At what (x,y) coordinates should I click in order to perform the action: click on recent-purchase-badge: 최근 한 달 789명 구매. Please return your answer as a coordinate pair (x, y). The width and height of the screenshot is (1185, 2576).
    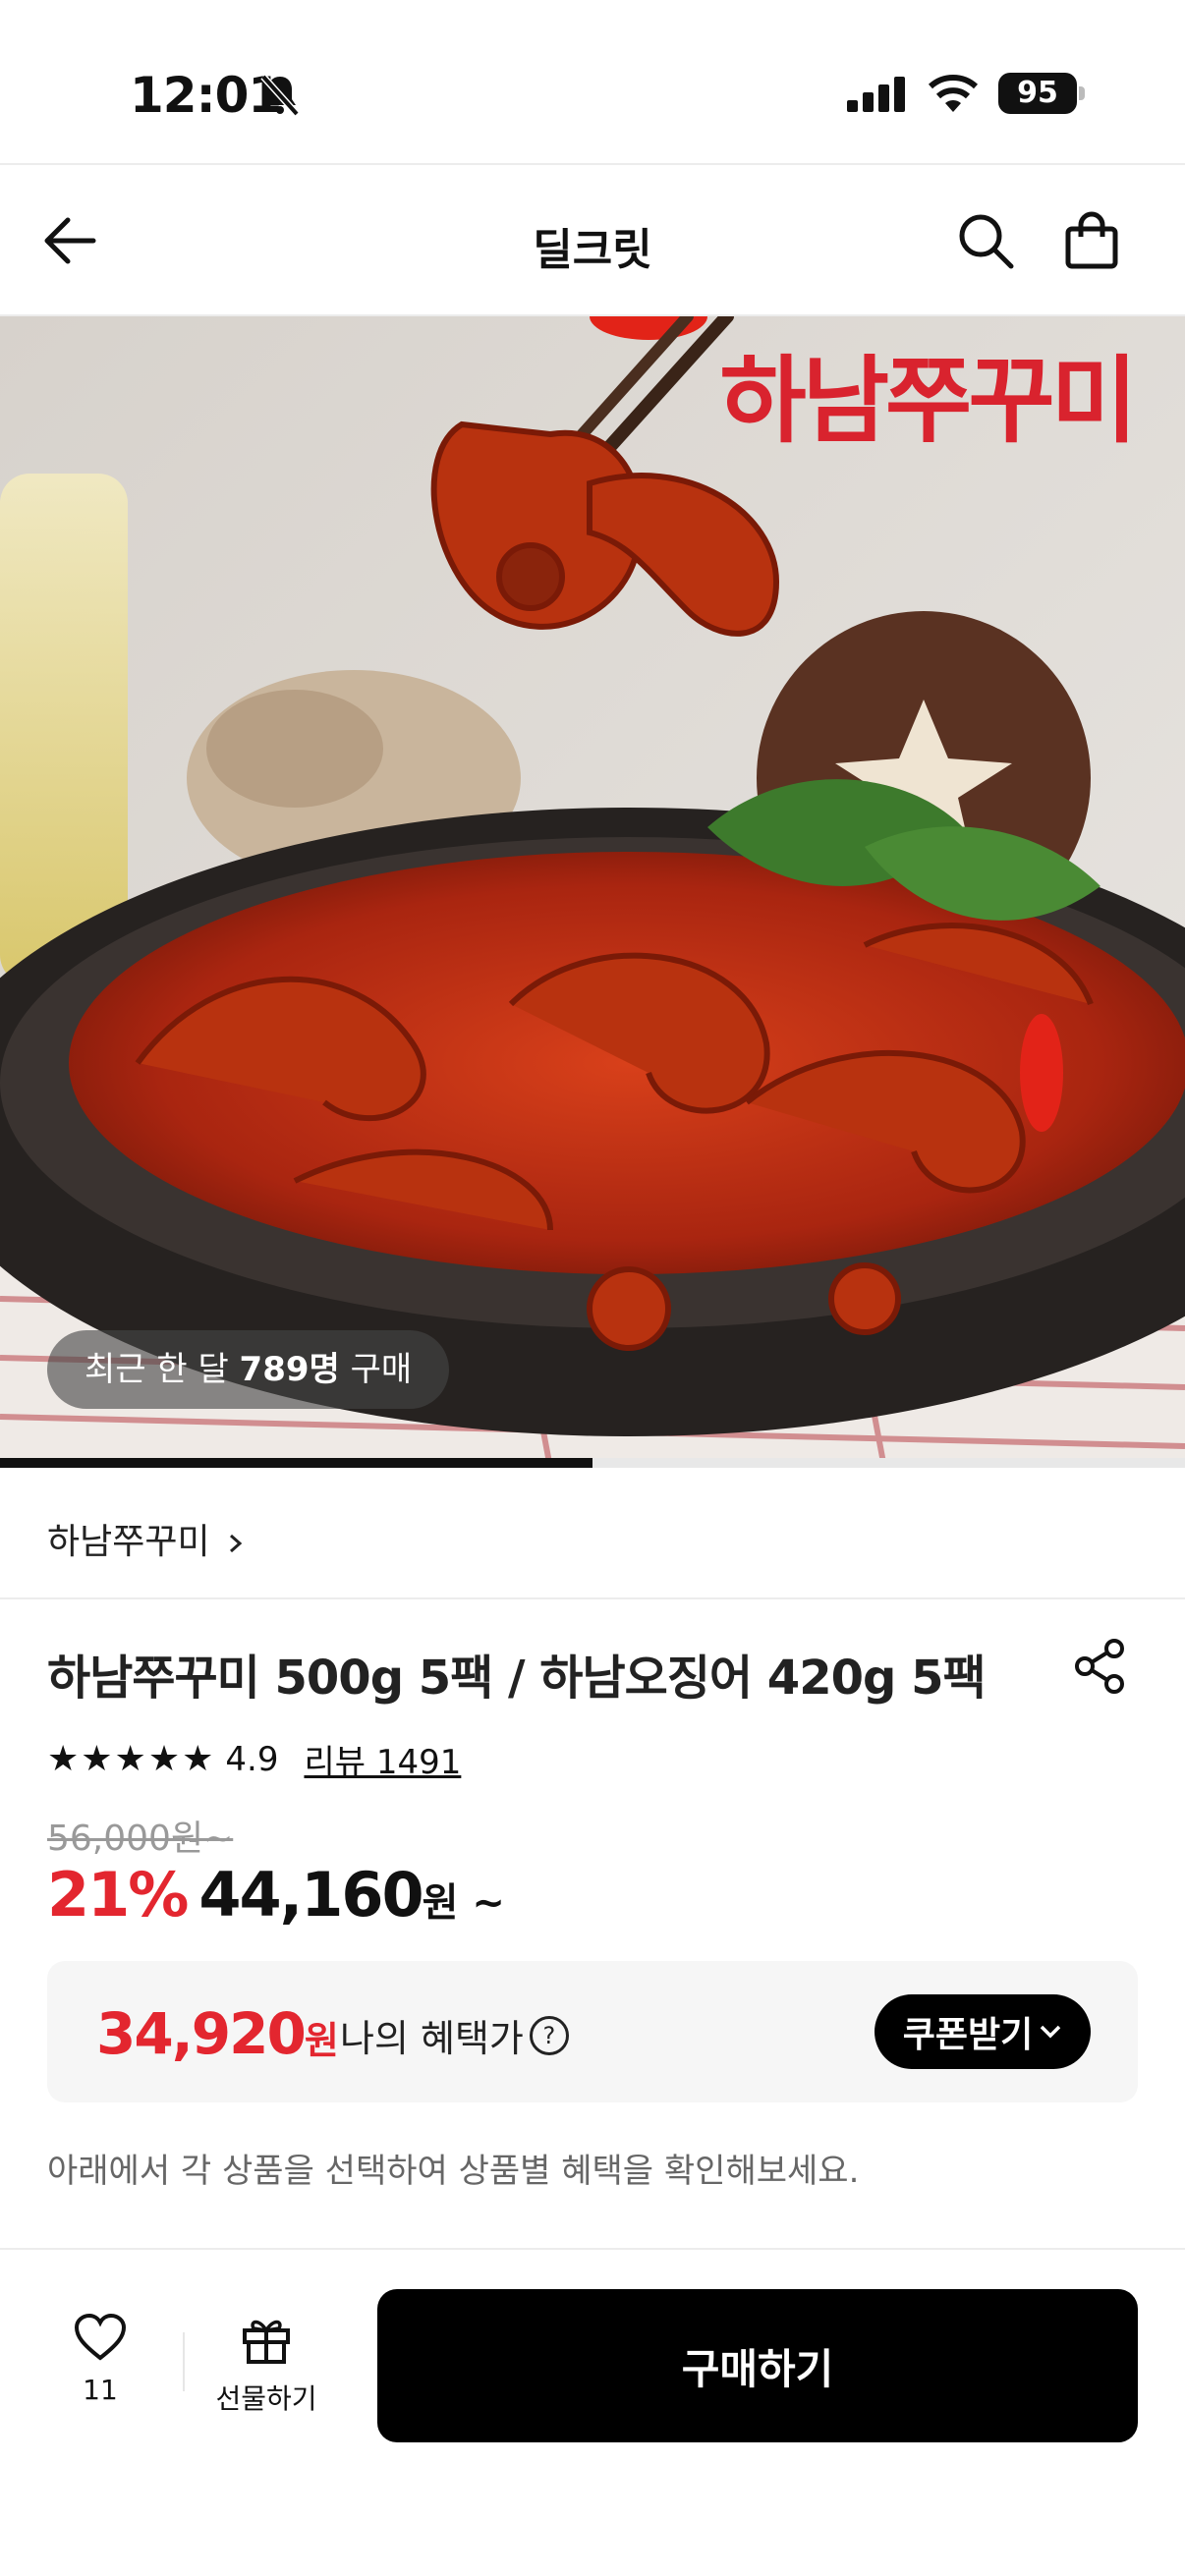
    Looking at the image, I should click on (249, 1369).